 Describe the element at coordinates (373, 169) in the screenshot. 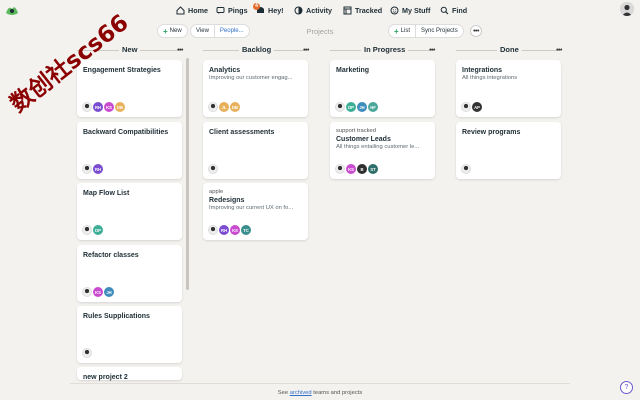

I see `person-avatar-initials: ST` at that location.